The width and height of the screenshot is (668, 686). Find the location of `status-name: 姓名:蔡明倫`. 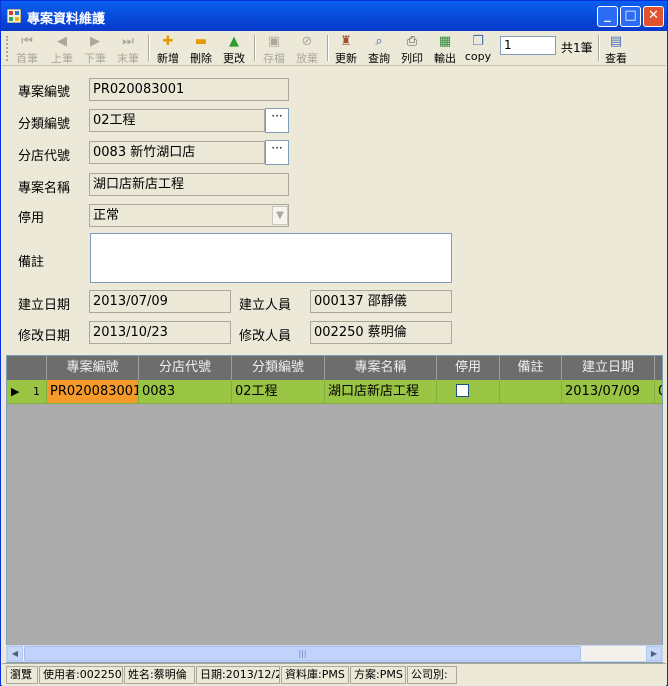

status-name: 姓名:蔡明倫 is located at coordinates (159, 675).